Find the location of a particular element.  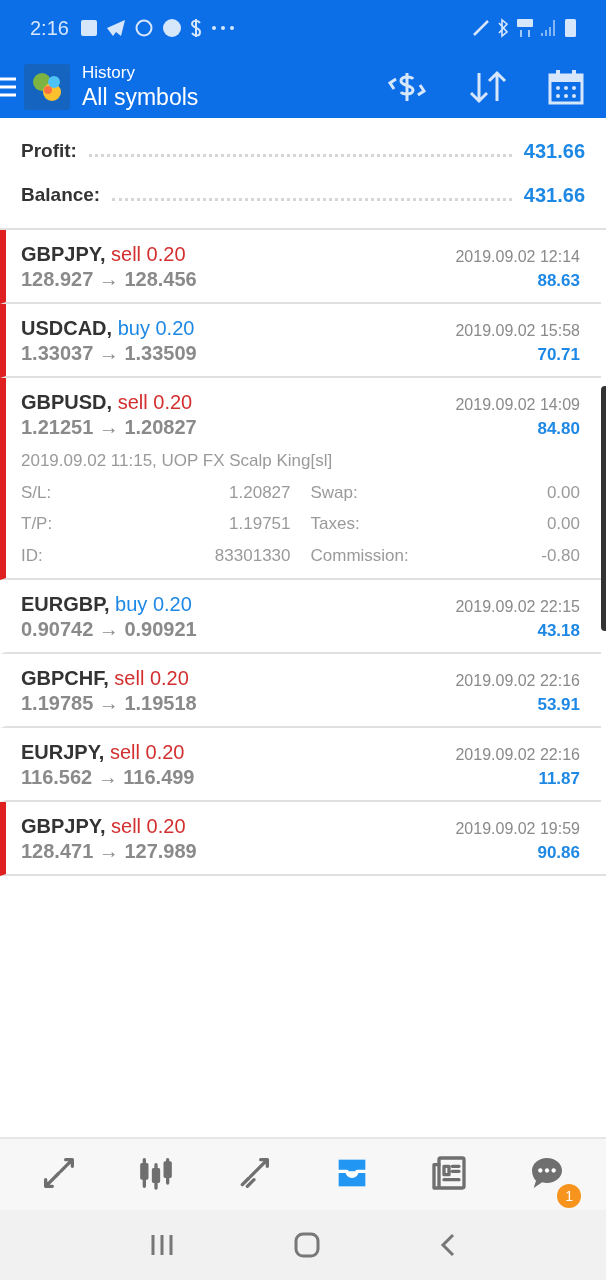

app-logo-icon is located at coordinates (47, 87).